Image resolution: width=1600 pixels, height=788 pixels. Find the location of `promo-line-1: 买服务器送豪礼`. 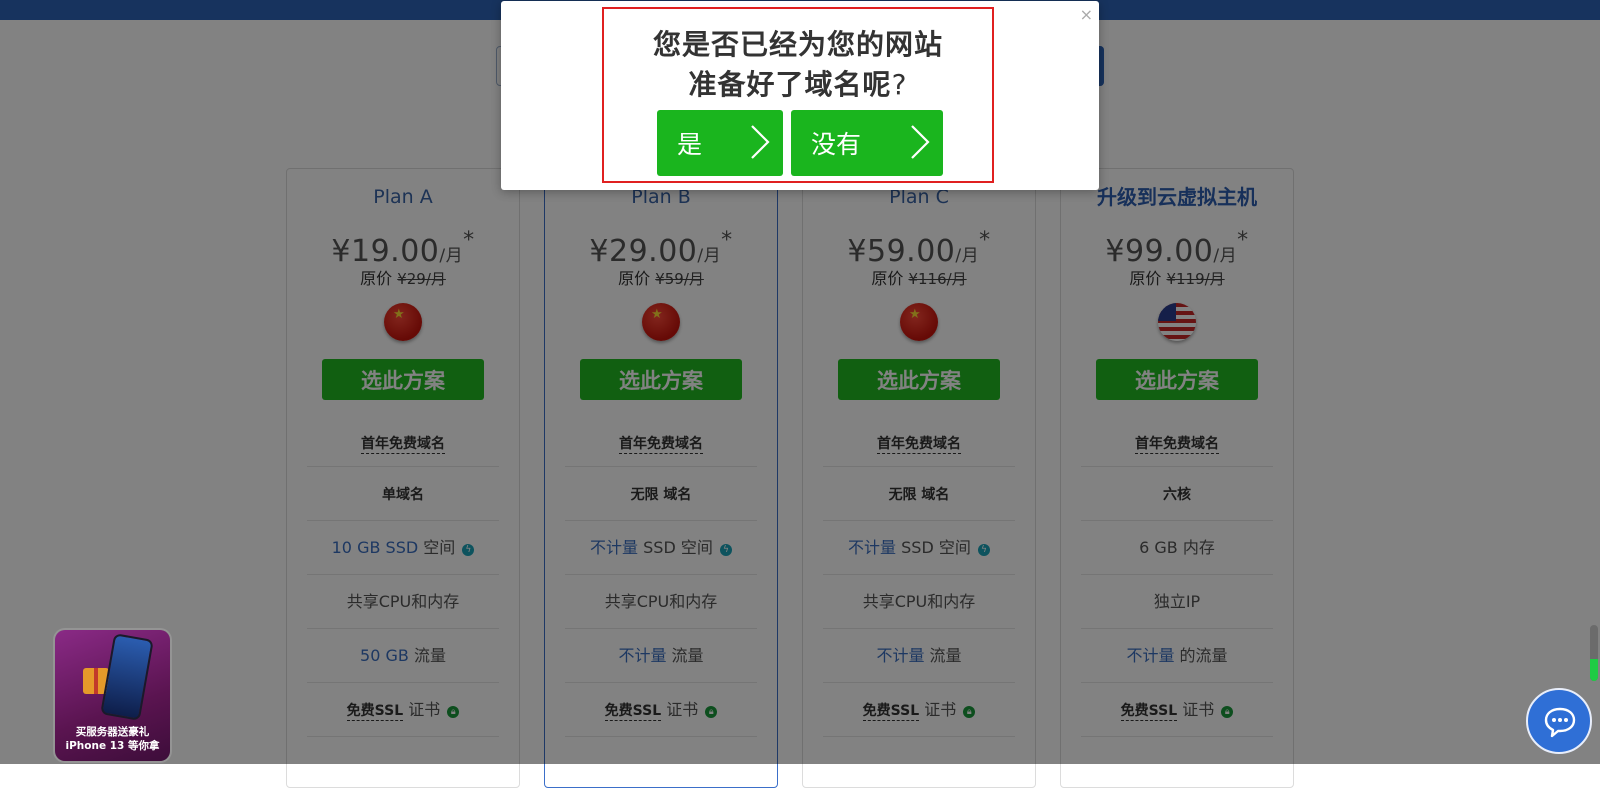

promo-line-1: 买服务器送豪礼 is located at coordinates (112, 732).